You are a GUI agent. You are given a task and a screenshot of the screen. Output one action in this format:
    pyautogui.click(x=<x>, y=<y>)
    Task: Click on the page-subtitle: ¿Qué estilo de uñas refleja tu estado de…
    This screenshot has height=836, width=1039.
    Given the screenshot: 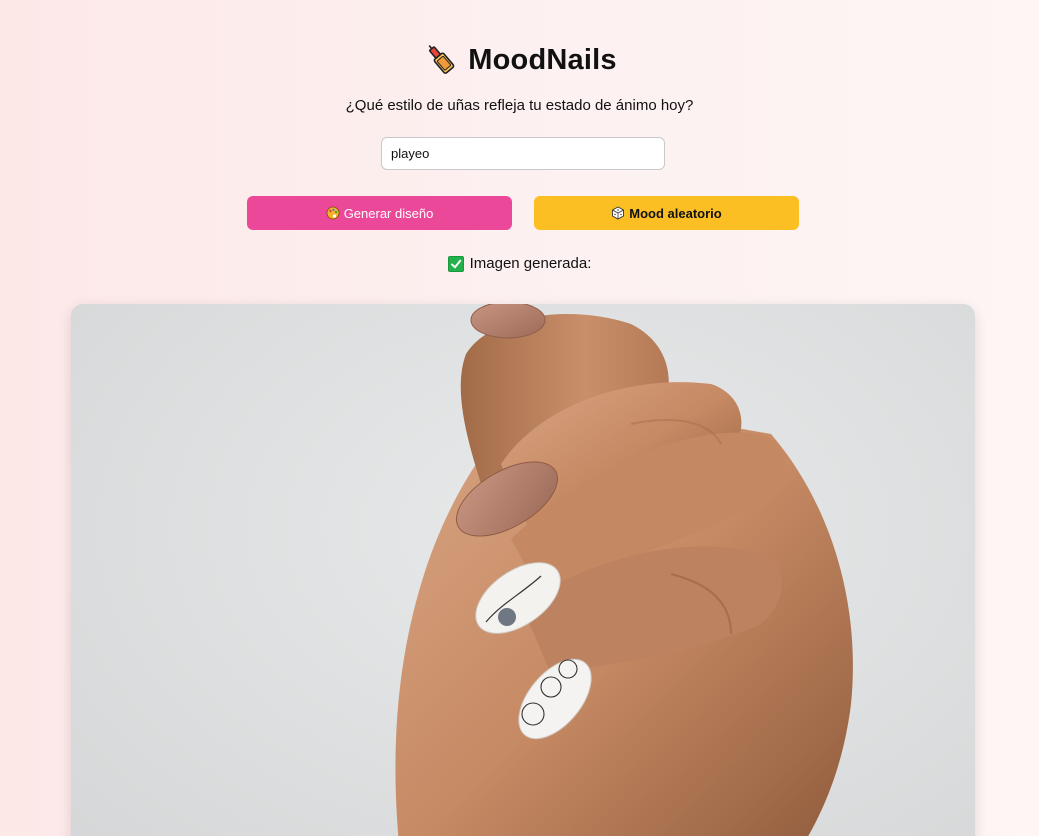 What is the action you would take?
    pyautogui.click(x=519, y=105)
    